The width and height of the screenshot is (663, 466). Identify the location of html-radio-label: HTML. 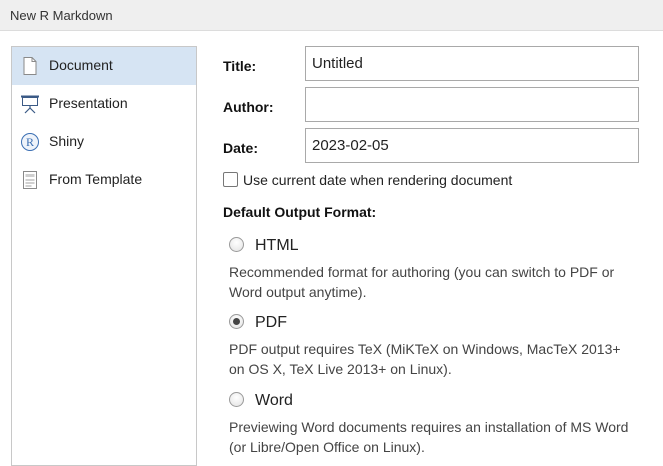
(277, 246).